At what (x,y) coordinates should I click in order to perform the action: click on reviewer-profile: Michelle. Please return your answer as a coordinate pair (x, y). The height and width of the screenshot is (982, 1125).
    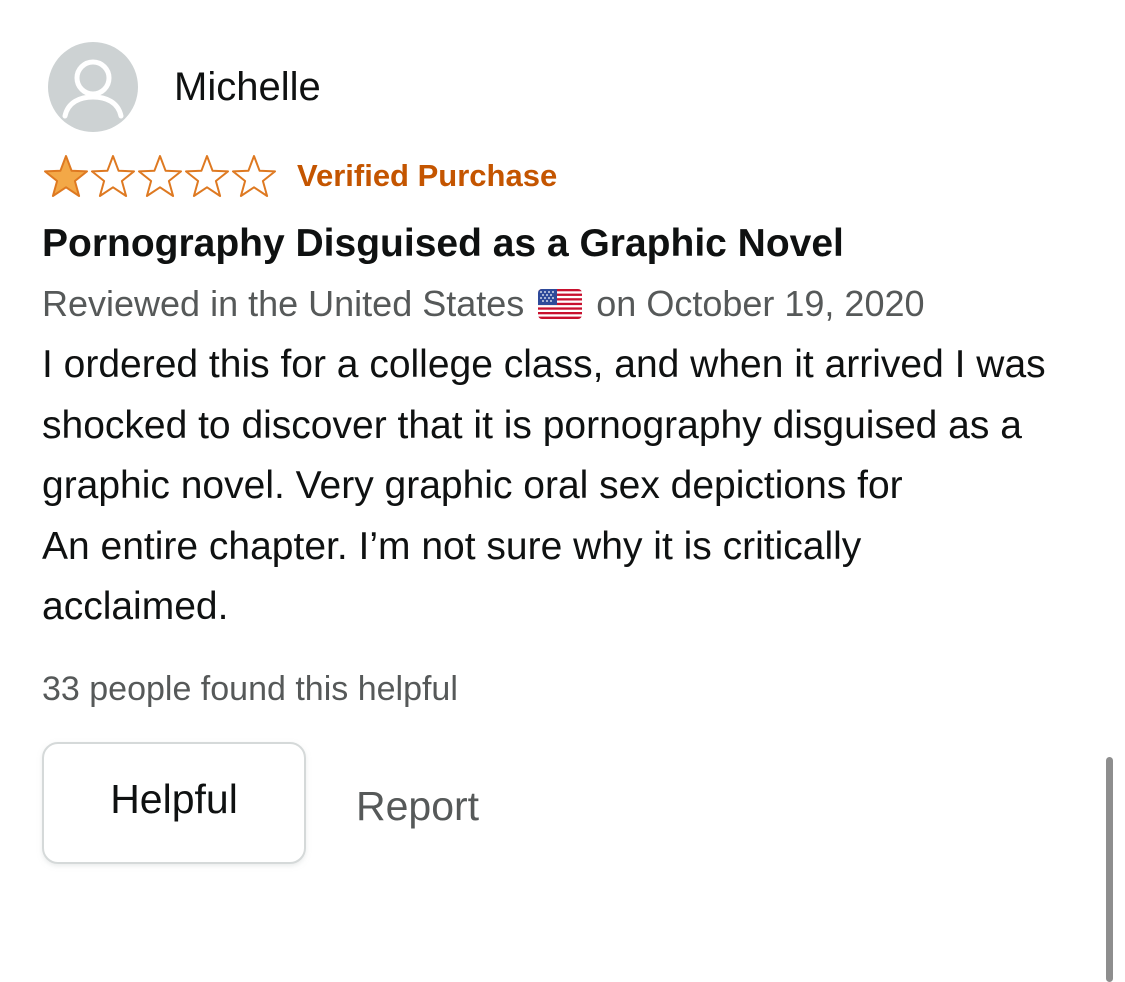
    Looking at the image, I should click on (547, 87).